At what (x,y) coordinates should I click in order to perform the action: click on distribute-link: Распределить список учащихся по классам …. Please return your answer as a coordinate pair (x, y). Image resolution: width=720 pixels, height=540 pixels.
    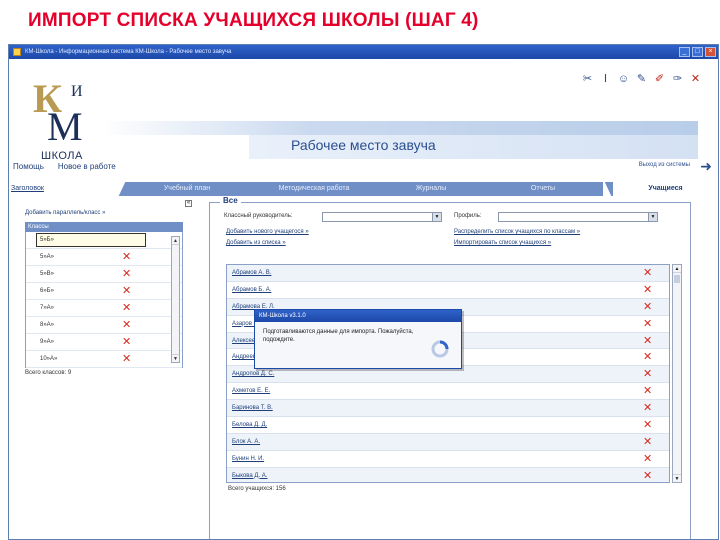
    Looking at the image, I should click on (517, 232).